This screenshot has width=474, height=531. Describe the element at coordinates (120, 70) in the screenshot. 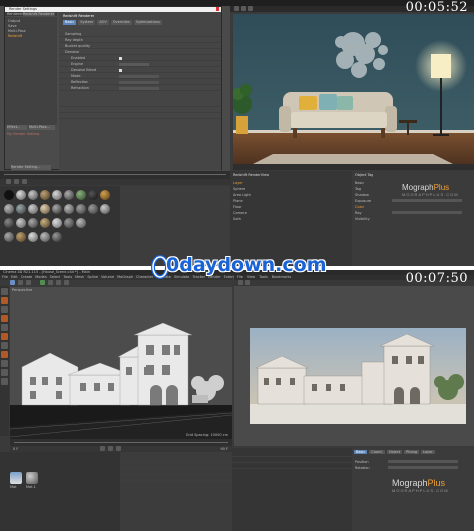

I see `blend-checkbox` at that location.